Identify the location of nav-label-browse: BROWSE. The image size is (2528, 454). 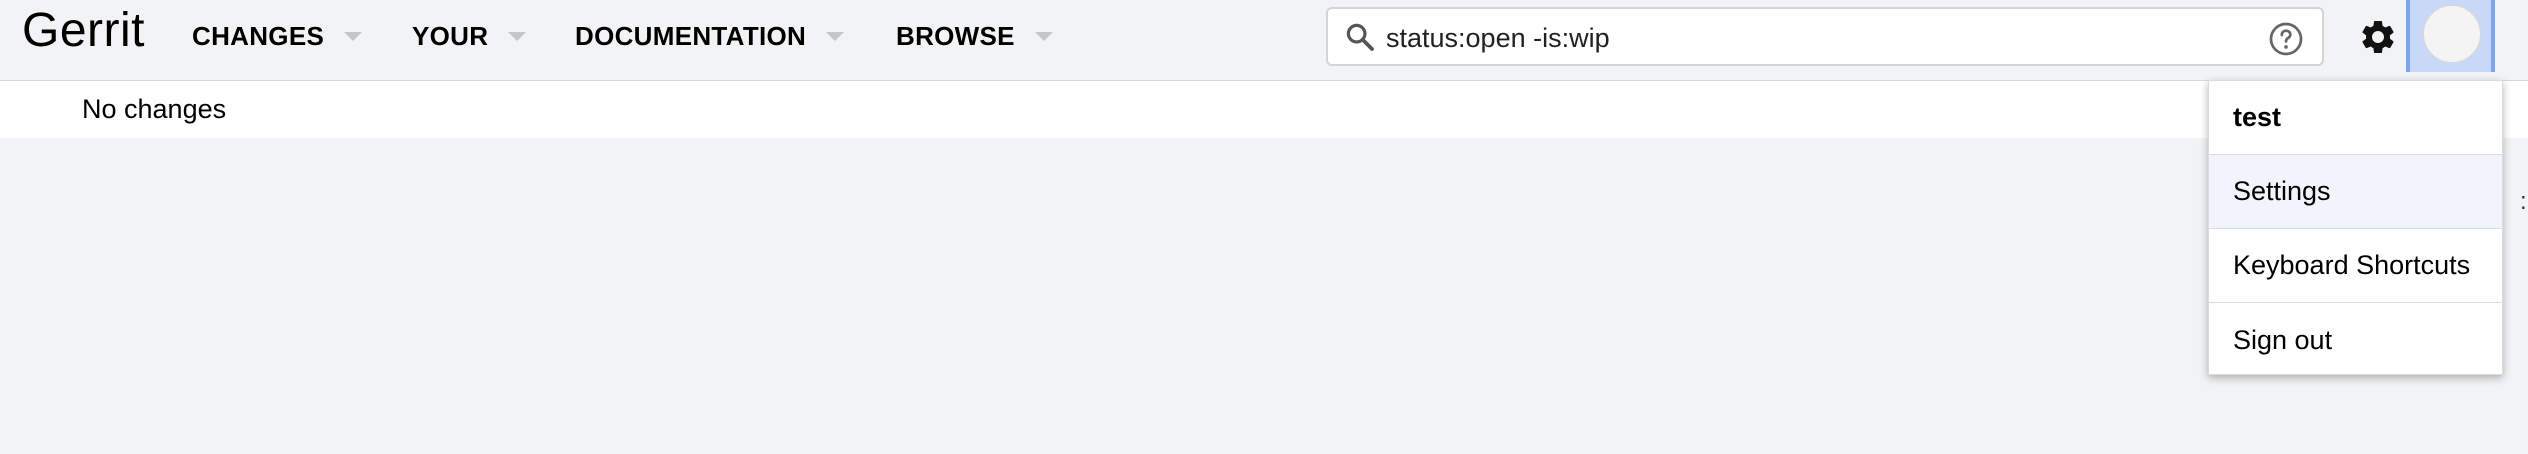
(955, 35).